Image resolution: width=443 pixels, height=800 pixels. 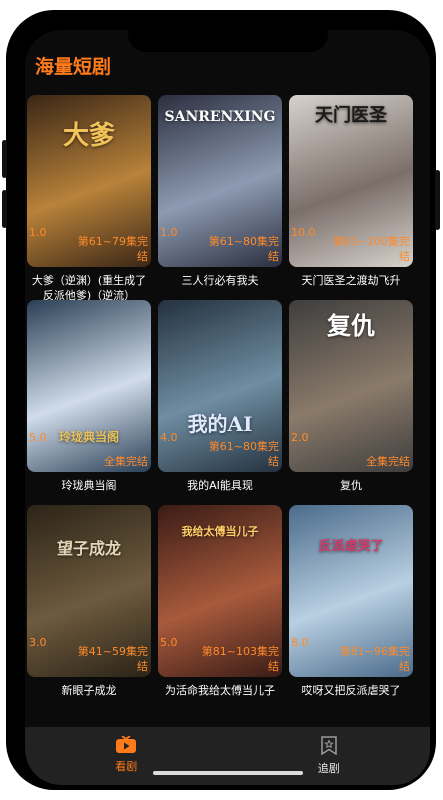 I want to click on page-title: 海量短剧, so click(x=73, y=67).